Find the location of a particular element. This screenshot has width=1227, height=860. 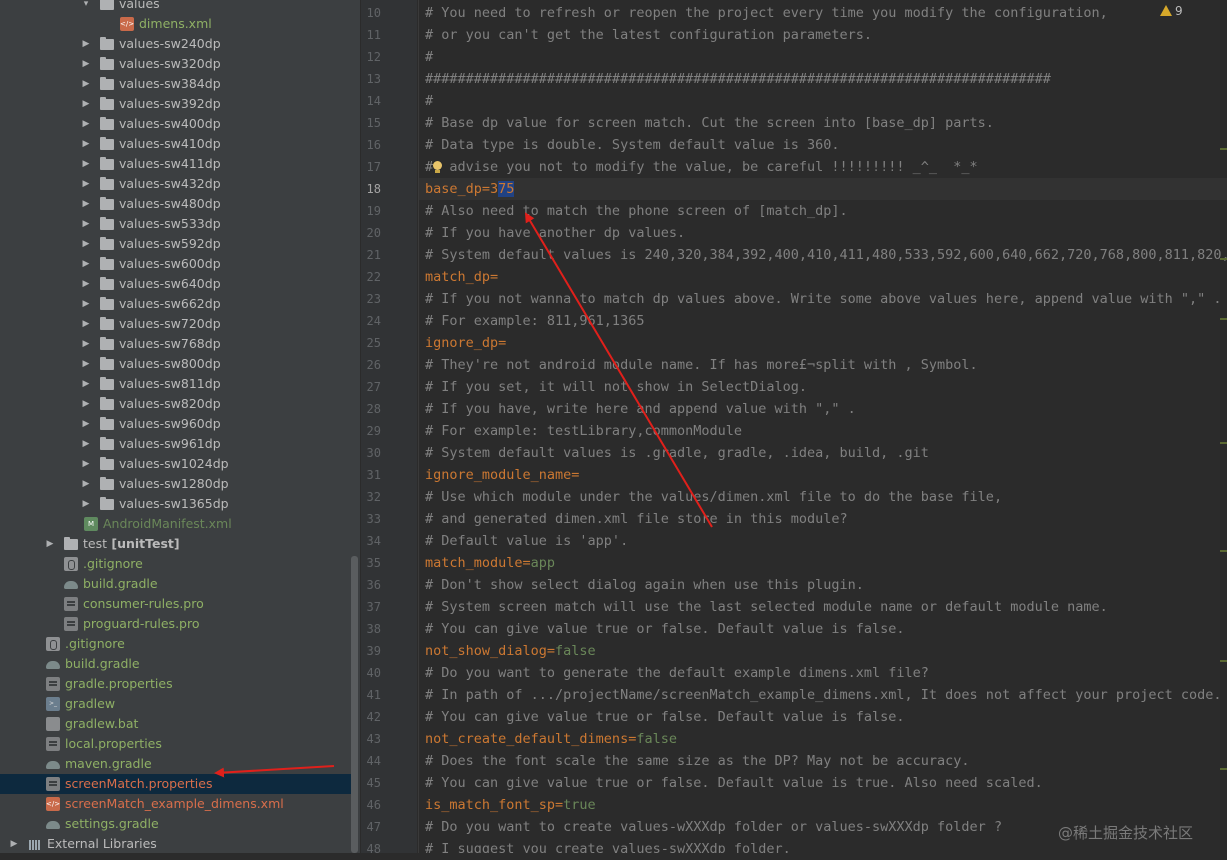

line-number: 14 is located at coordinates (371, 101).